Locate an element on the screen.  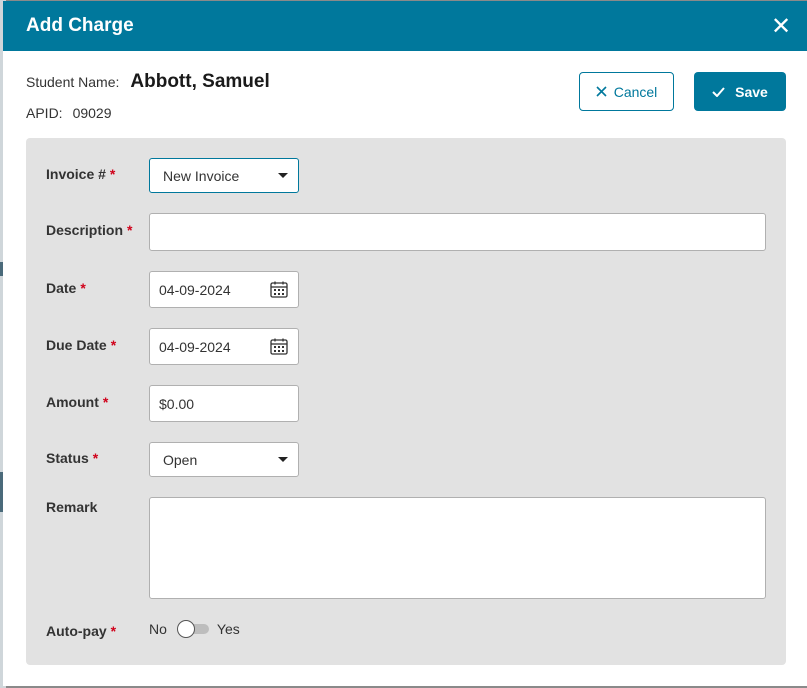
status-label: Status * is located at coordinates (72, 458).